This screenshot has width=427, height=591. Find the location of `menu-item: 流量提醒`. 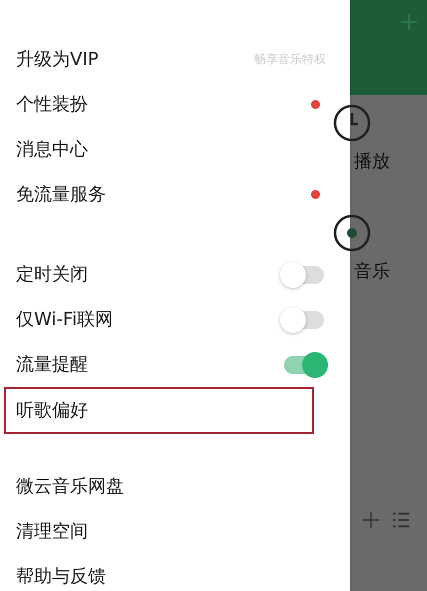

menu-item: 流量提醒 is located at coordinates (52, 364).